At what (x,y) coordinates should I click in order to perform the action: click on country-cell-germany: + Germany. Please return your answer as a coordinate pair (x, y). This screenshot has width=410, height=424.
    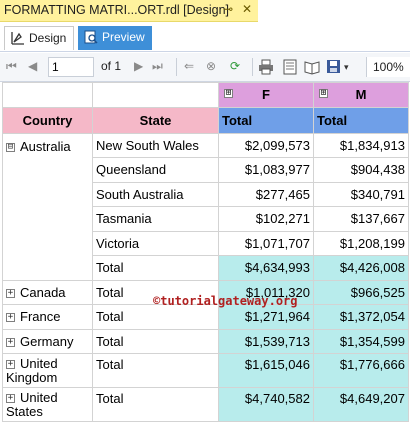
    Looking at the image, I should click on (47, 341).